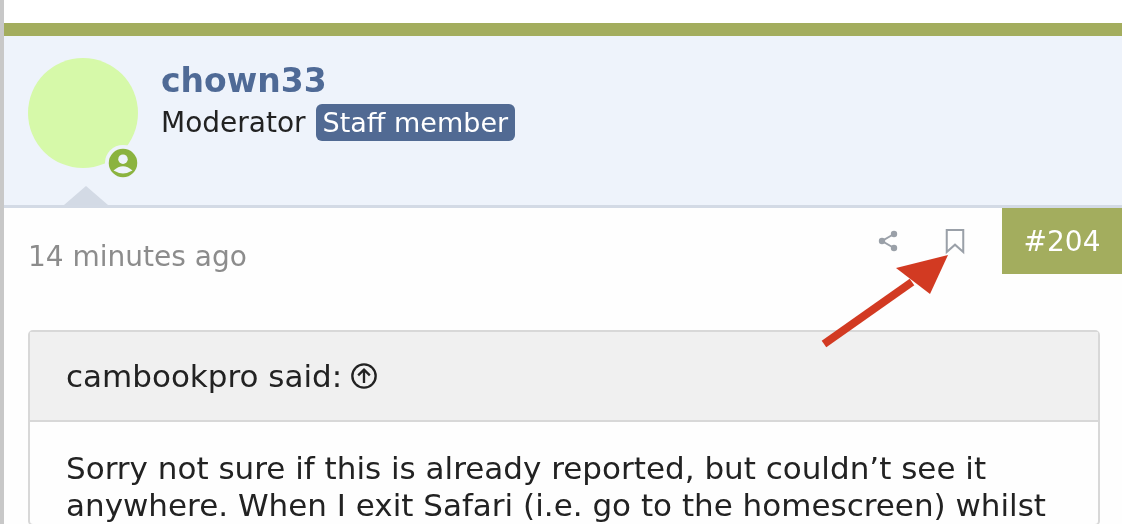 The image size is (1122, 524). What do you see at coordinates (204, 376) in the screenshot?
I see `quote-attribution: cambookpro said:` at bounding box center [204, 376].